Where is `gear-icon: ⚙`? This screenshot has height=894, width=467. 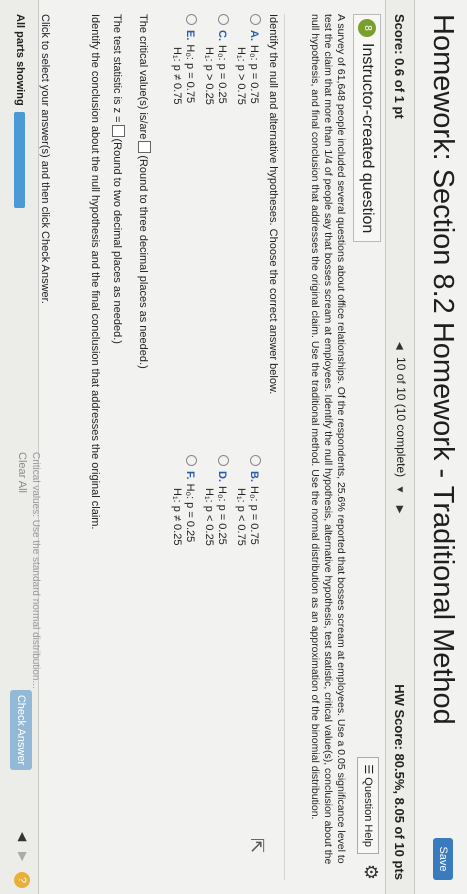 gear-icon: ⚙ is located at coordinates (370, 872).